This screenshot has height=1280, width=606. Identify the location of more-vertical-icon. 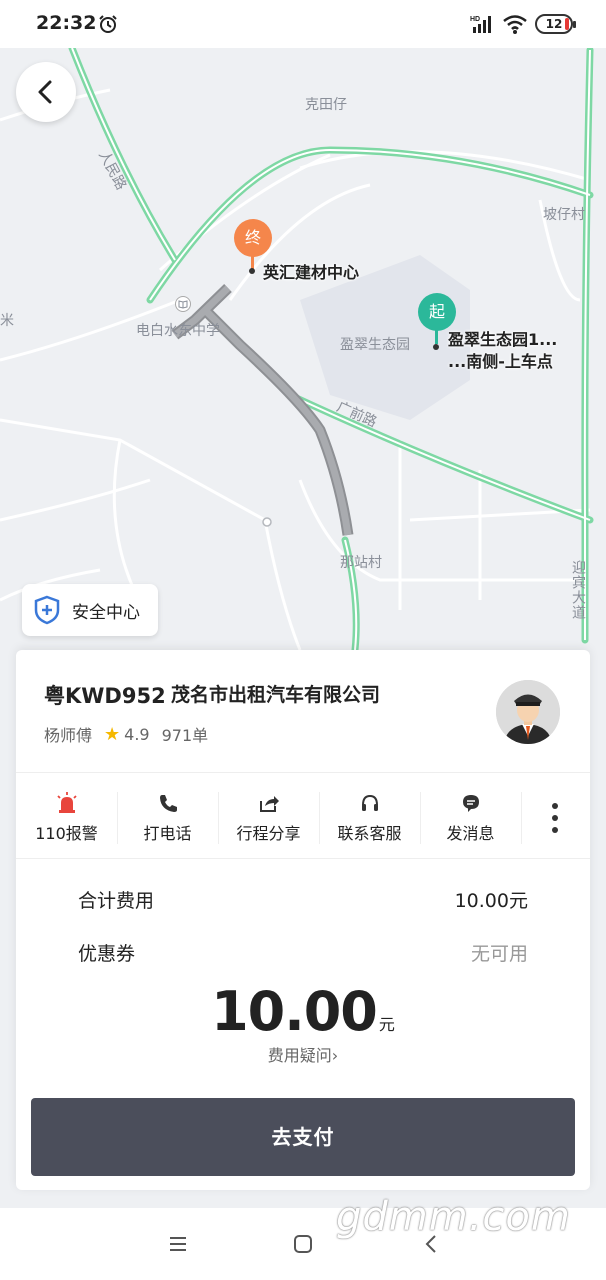
(555, 818).